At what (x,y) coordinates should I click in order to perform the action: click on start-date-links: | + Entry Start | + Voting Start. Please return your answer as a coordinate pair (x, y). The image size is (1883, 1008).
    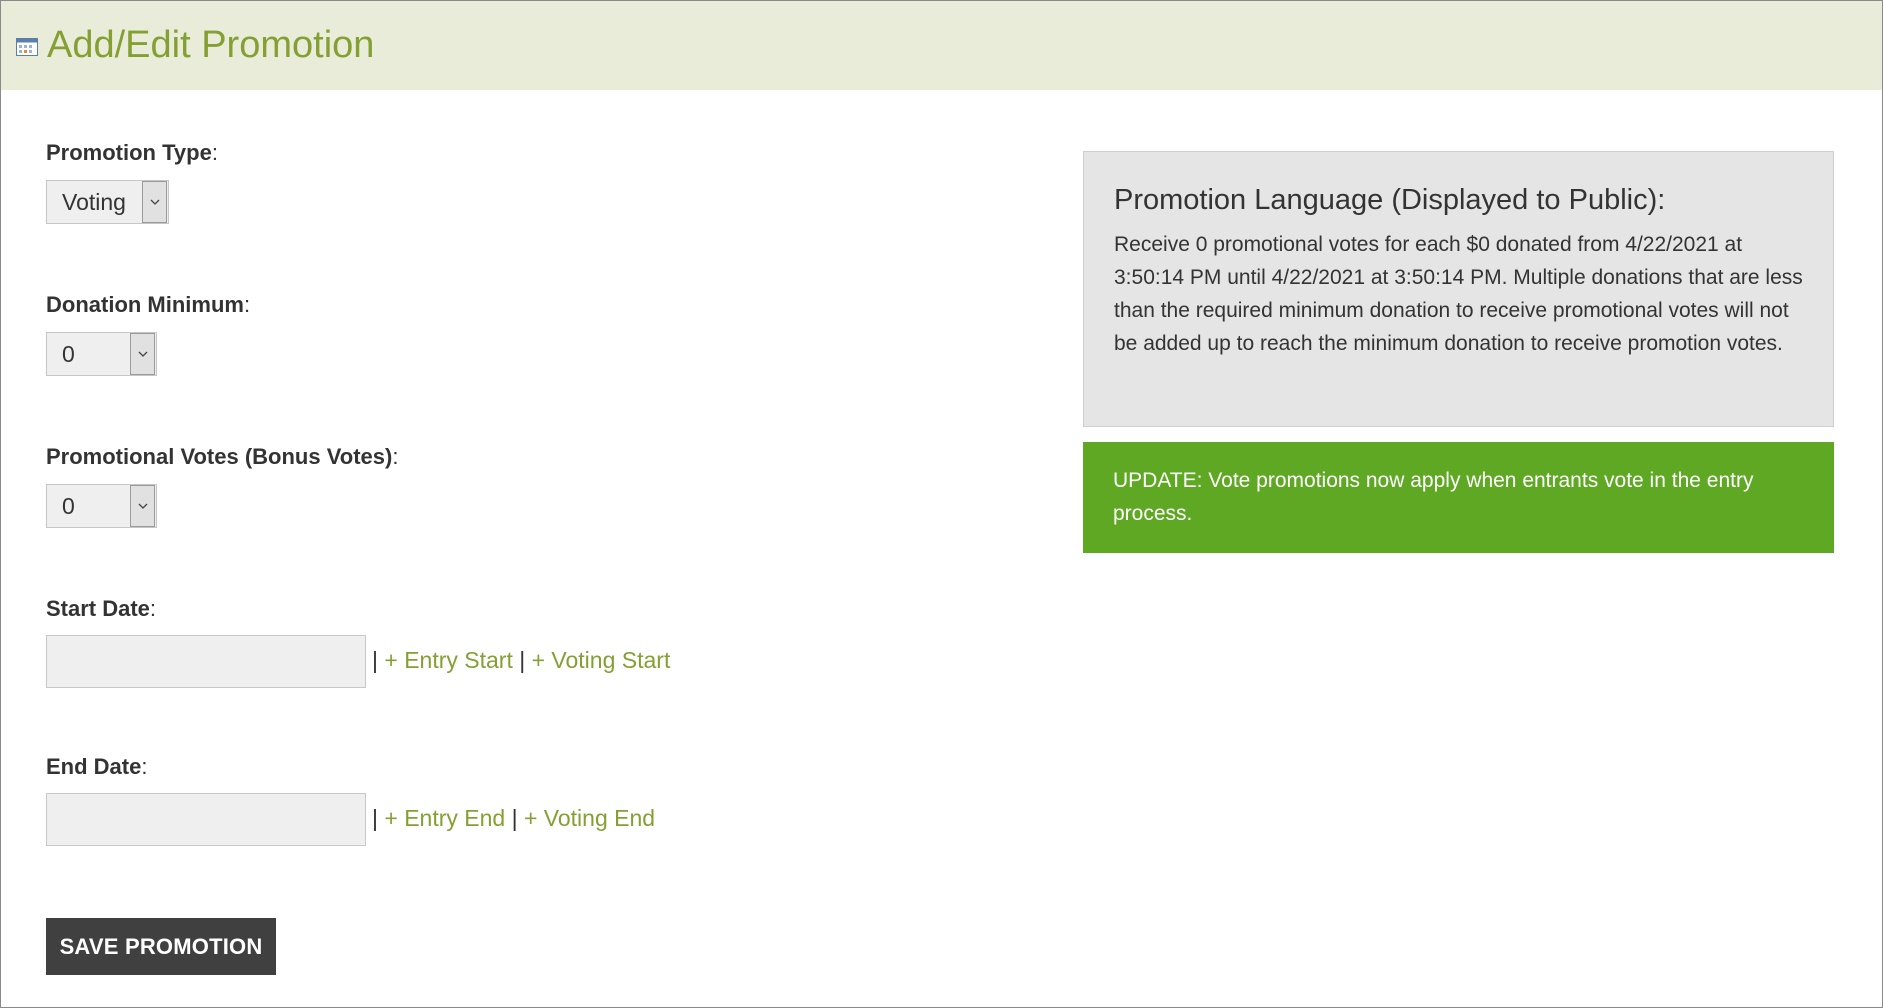
    Looking at the image, I should click on (521, 660).